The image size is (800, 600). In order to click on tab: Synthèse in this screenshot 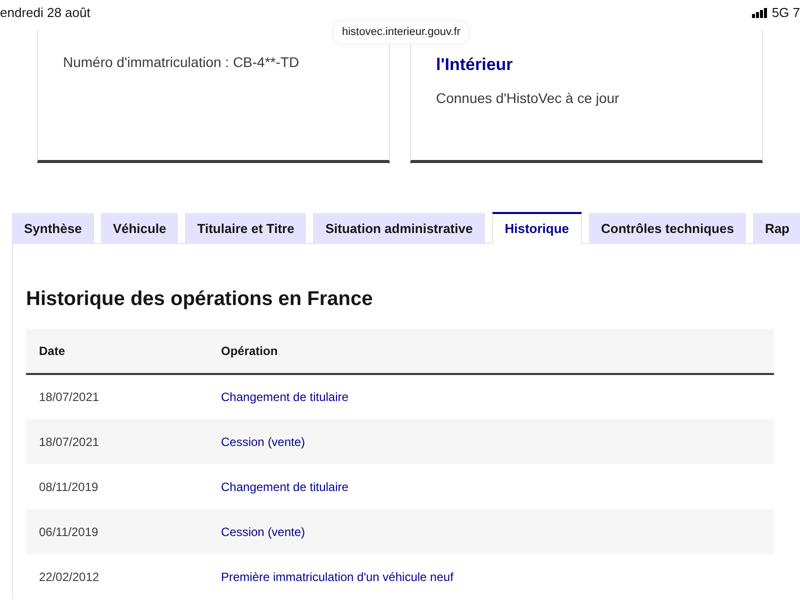, I will do `click(53, 228)`.